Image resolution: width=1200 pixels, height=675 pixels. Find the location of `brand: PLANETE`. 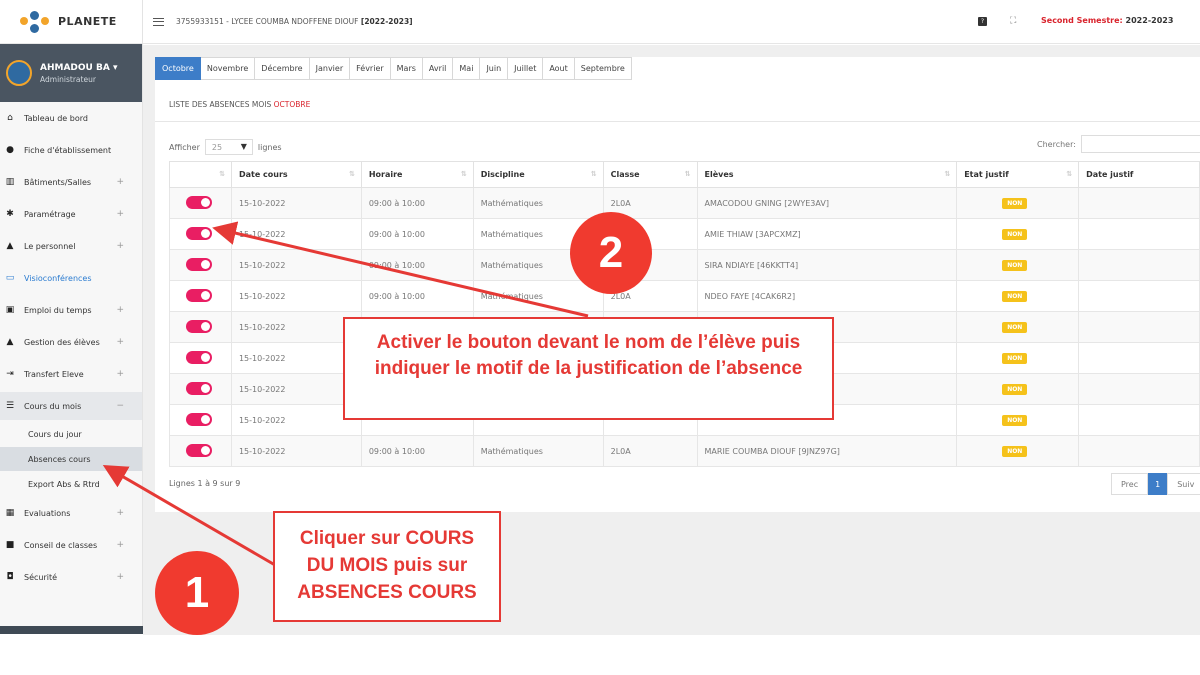

brand: PLANETE is located at coordinates (71, 22).